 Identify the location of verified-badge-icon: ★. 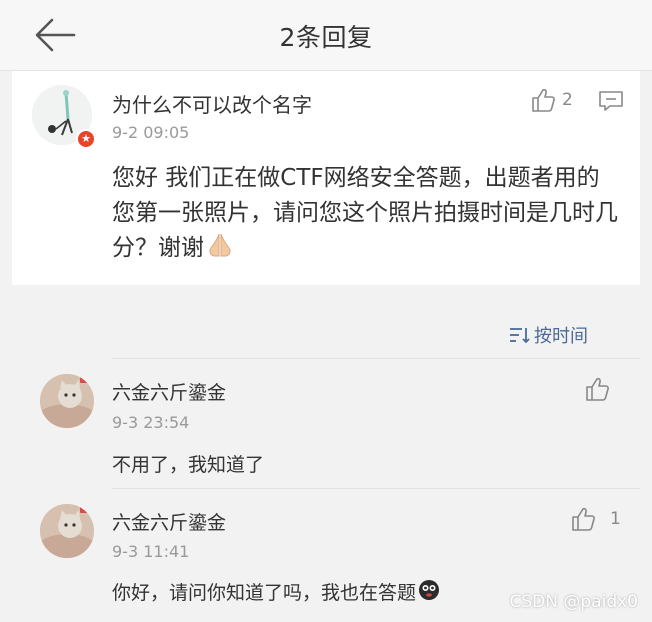
(86, 139).